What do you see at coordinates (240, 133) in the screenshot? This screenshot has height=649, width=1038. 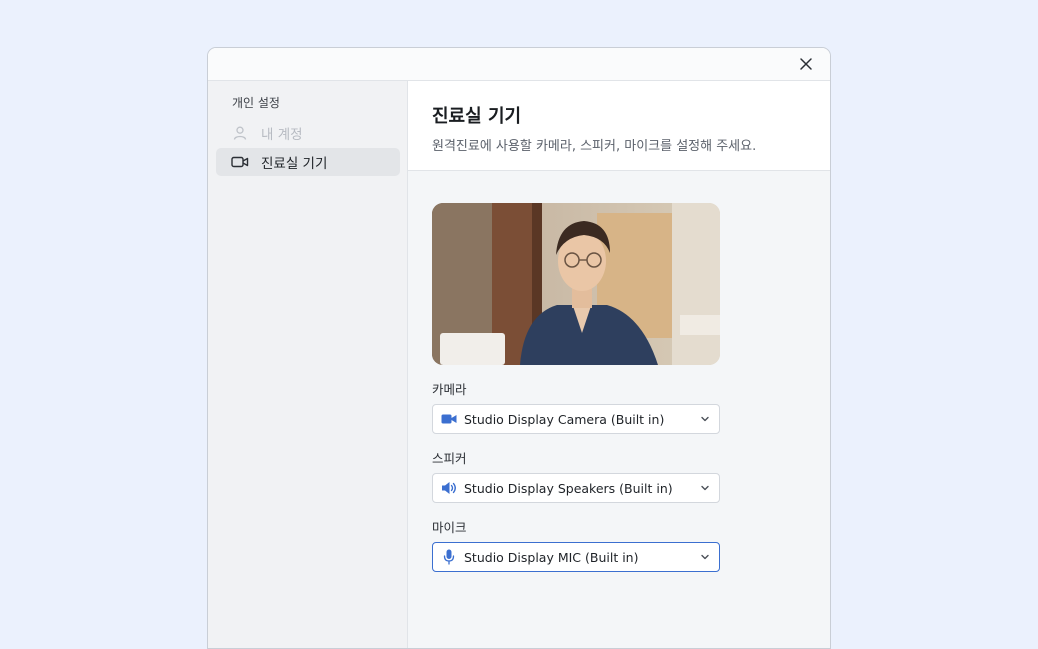 I see `user-icon` at bounding box center [240, 133].